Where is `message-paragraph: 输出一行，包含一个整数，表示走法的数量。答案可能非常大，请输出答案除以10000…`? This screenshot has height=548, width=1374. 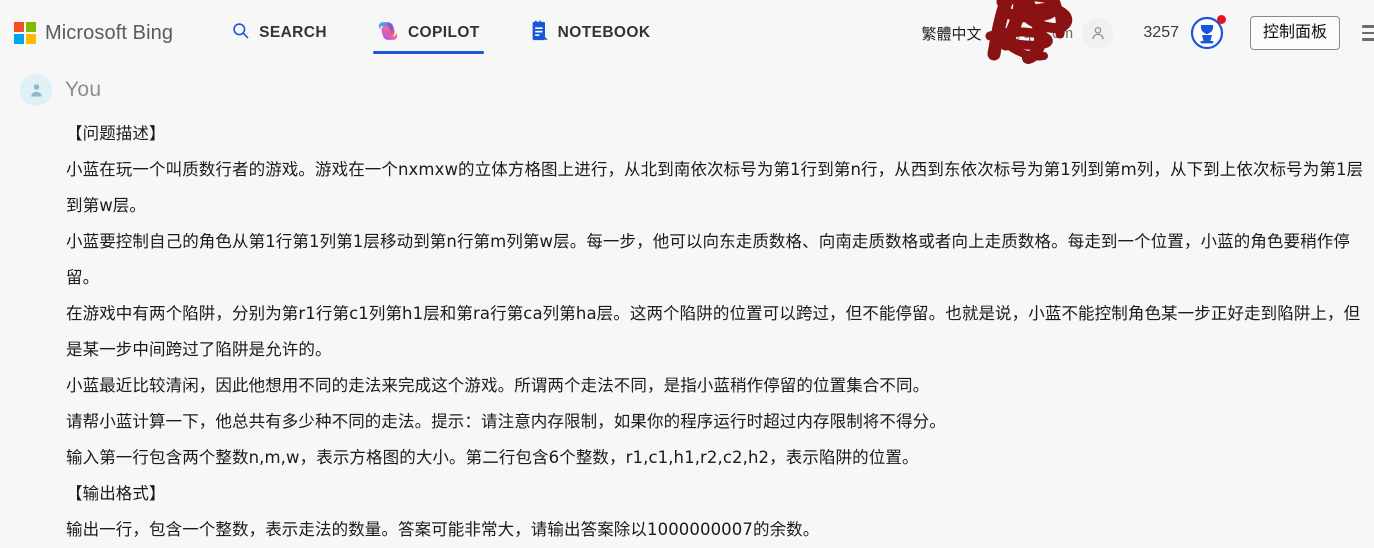 message-paragraph: 输出一行，包含一个整数，表示走法的数量。答案可能非常大，请输出答案除以10000… is located at coordinates (443, 529).